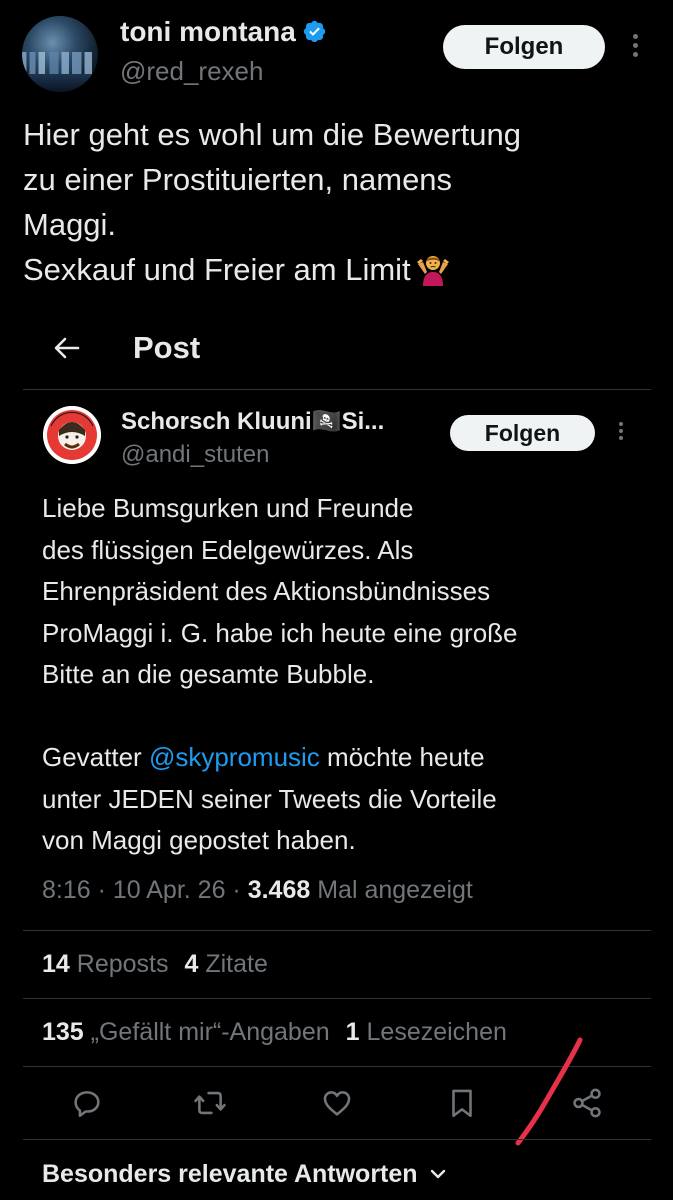 Image resolution: width=673 pixels, height=1200 pixels. Describe the element at coordinates (462, 1103) in the screenshot. I see `bookmark-icon` at that location.